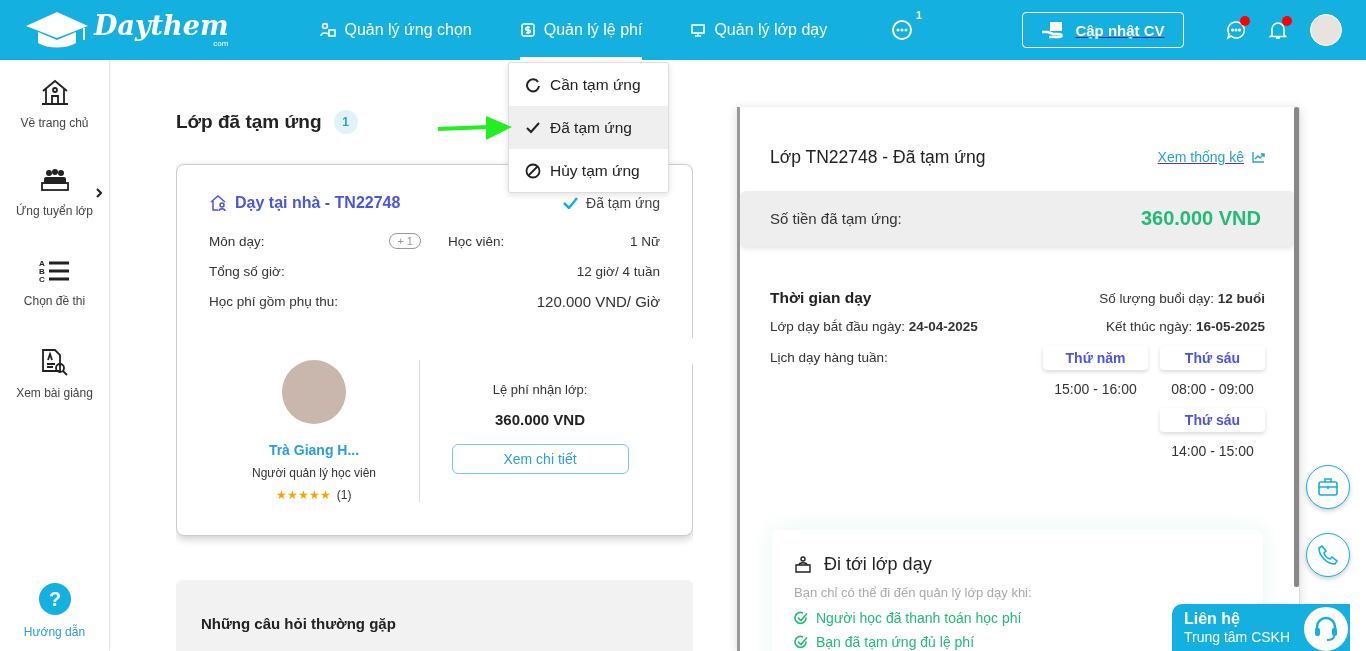  I want to click on field-label: Học phí gồm phụ thu:, so click(274, 301).